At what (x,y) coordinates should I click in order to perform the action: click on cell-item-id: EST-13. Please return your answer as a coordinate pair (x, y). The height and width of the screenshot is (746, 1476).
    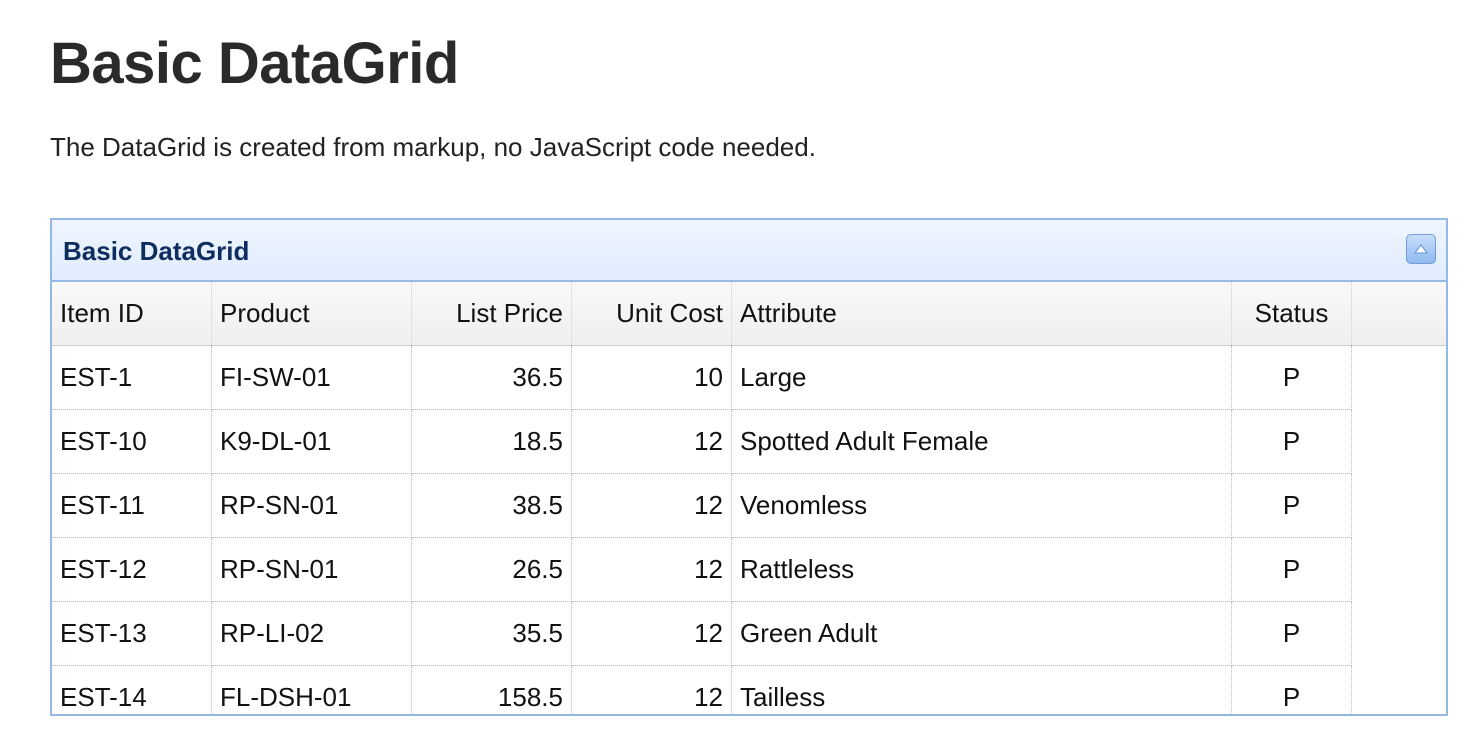
    Looking at the image, I should click on (132, 634).